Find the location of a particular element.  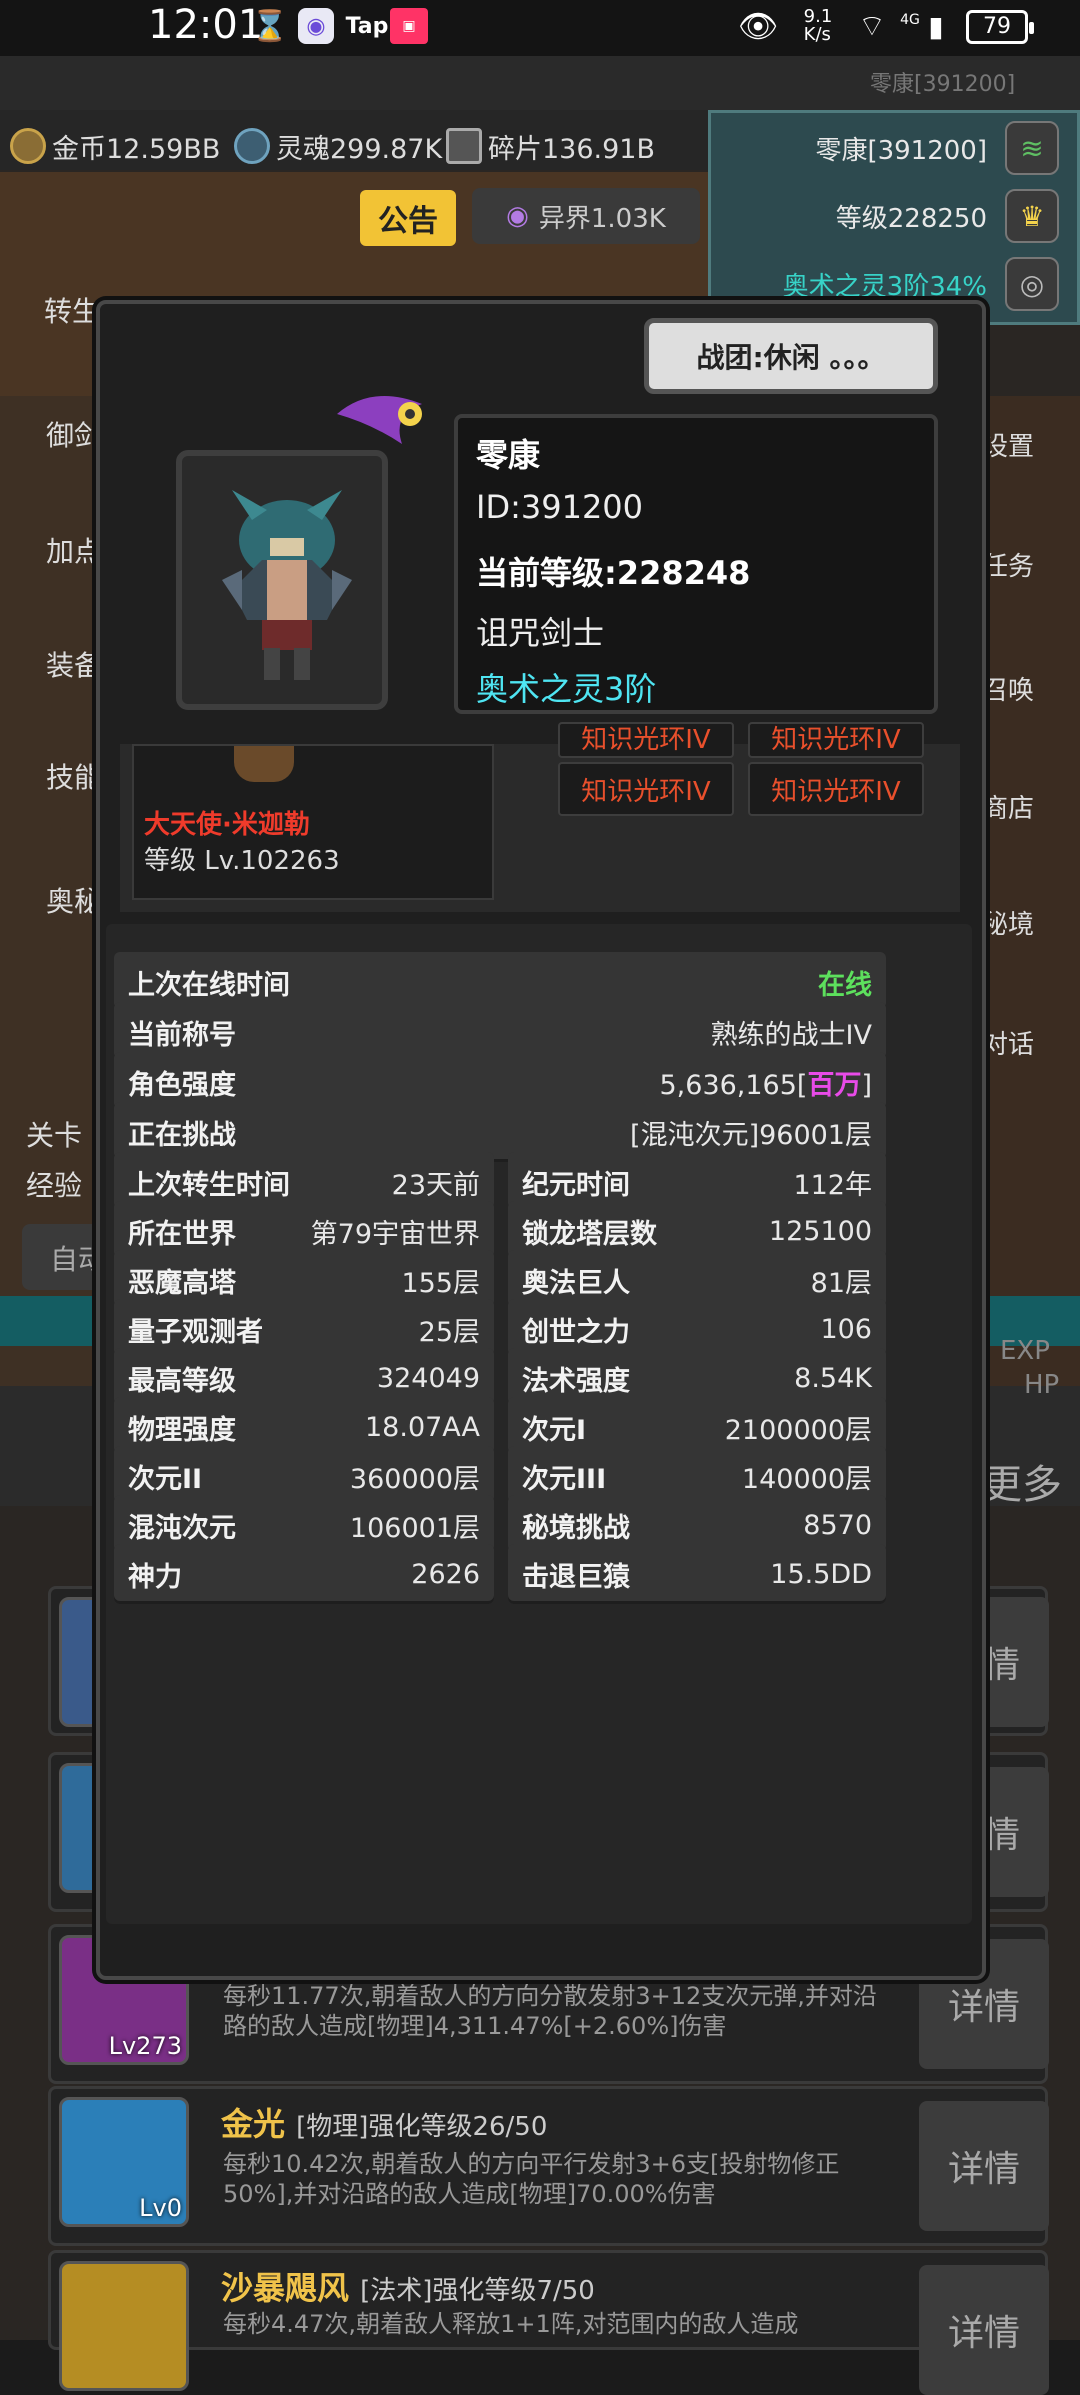

hourglass-icon: ⌛ is located at coordinates (270, 26).